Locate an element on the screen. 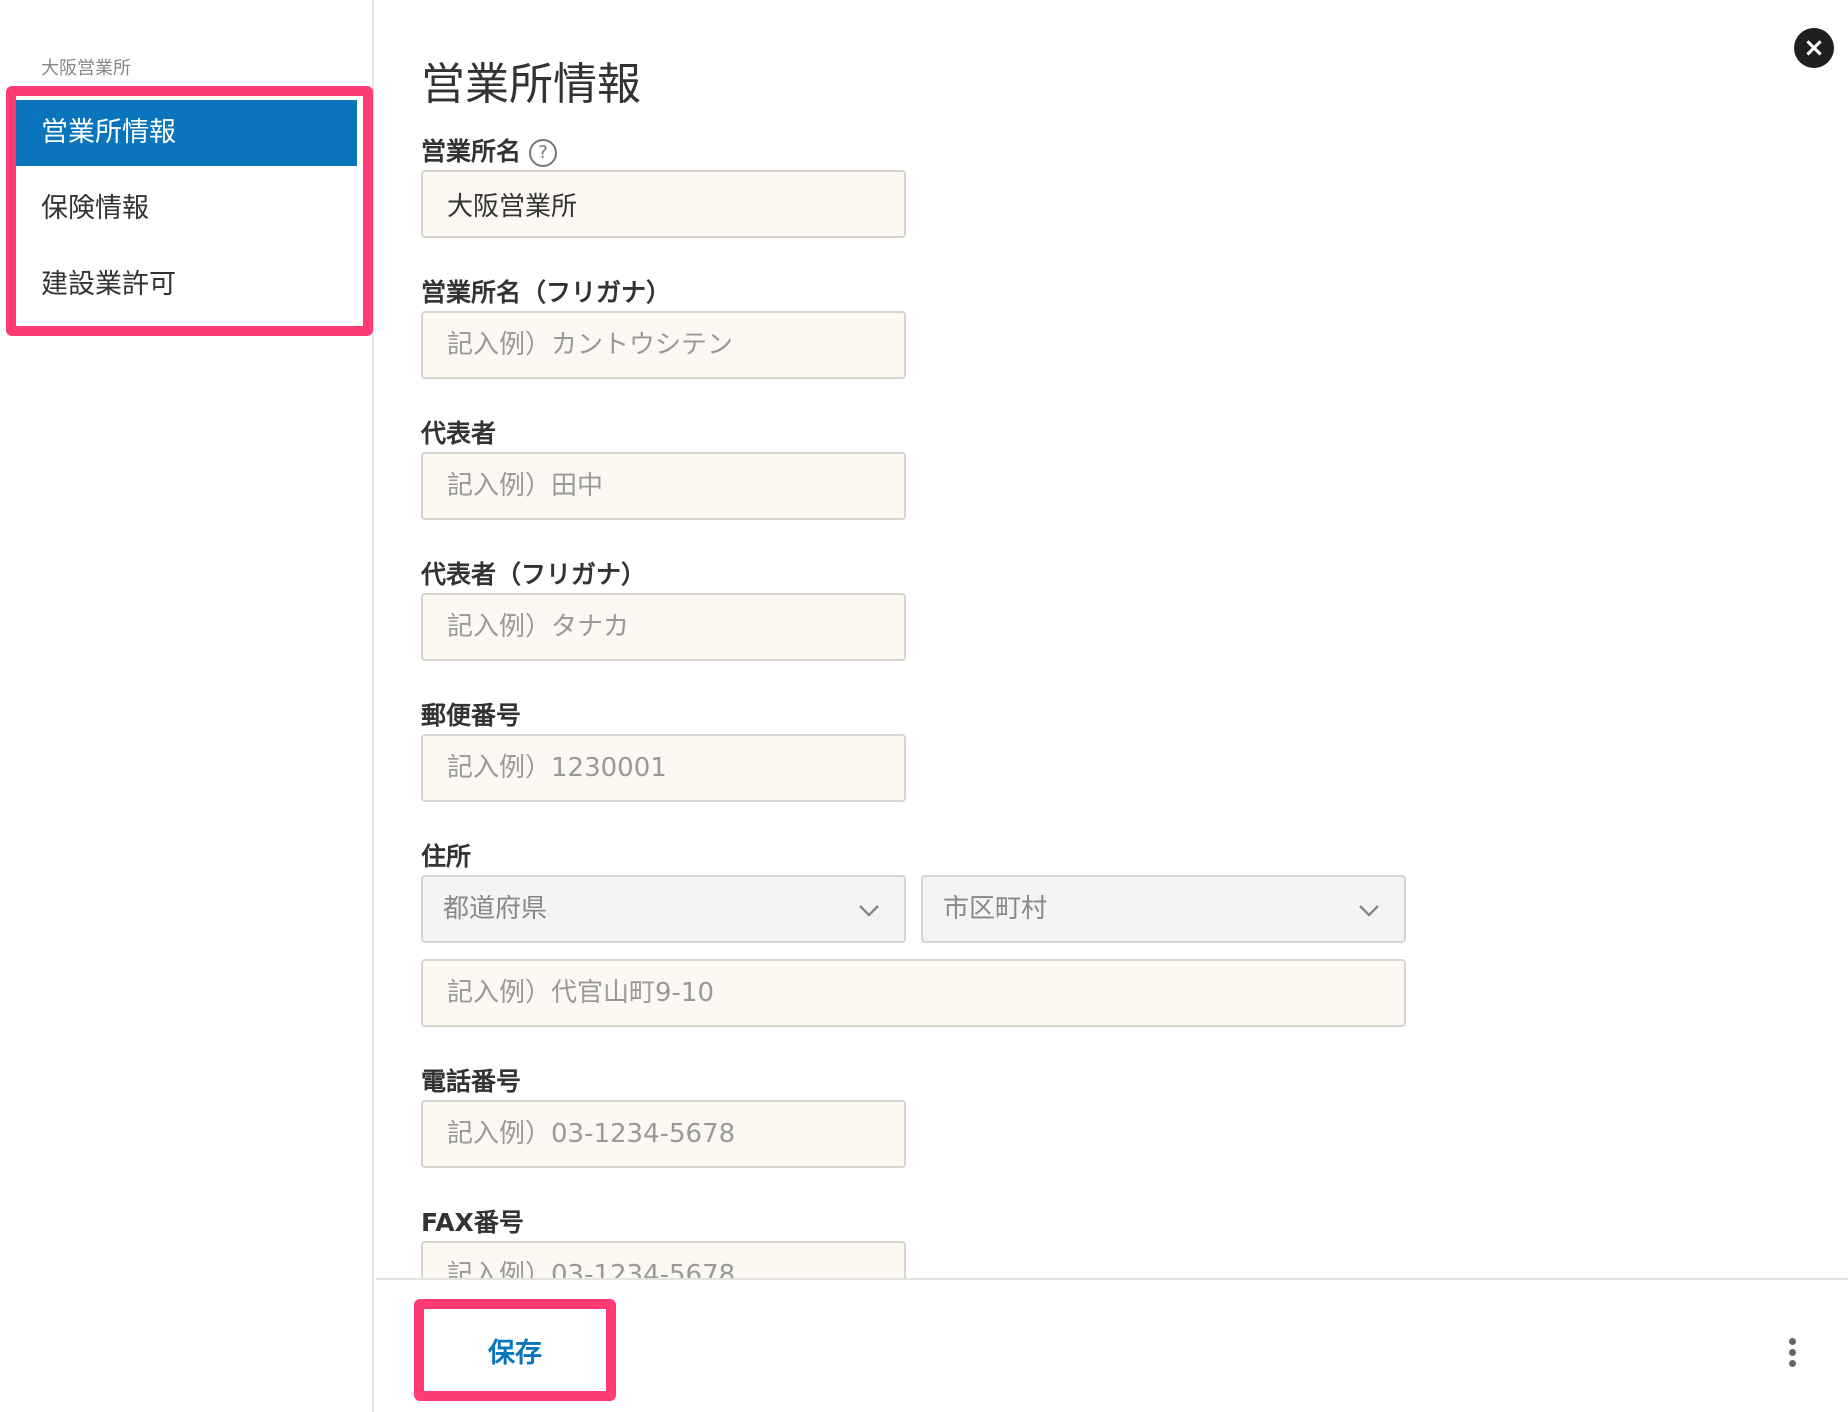 The width and height of the screenshot is (1848, 1412). address-label: 住所 is located at coordinates (446, 856).